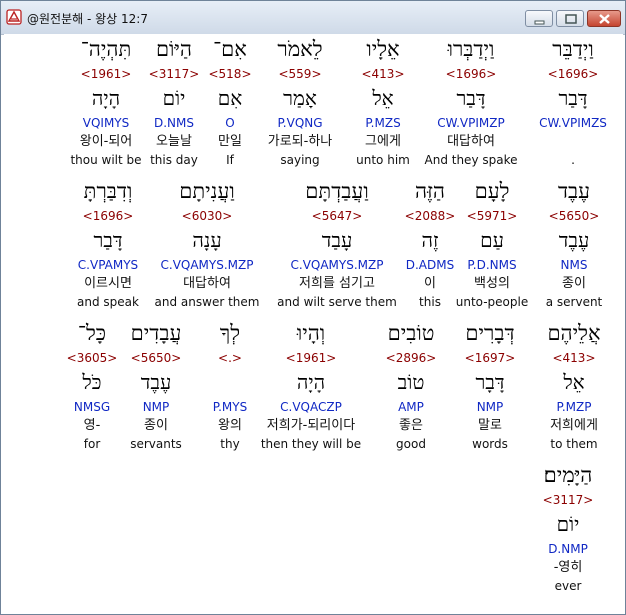  Describe the element at coordinates (430, 216) in the screenshot. I see `word-strong-number: <2088>` at that location.